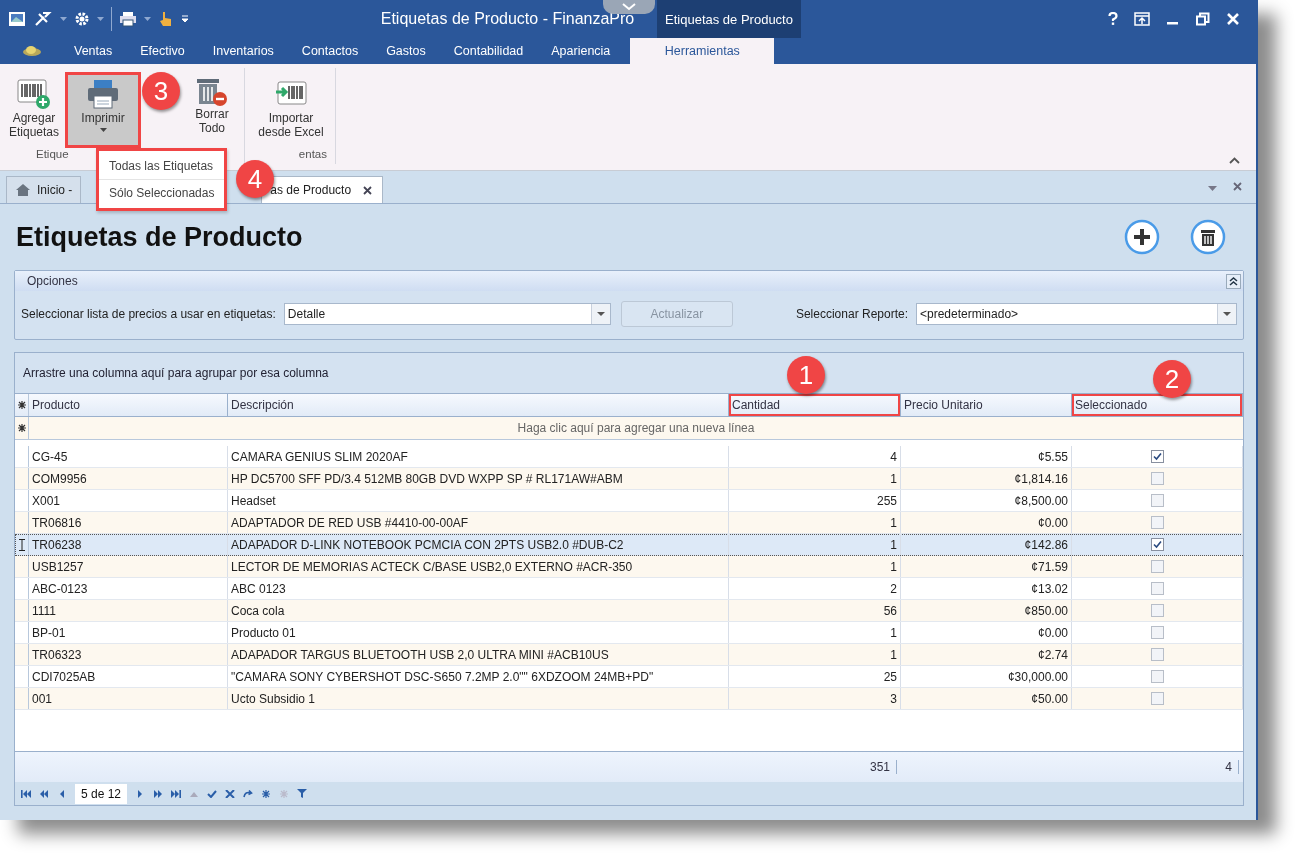 This screenshot has width=1306, height=868. Describe the element at coordinates (230, 793) in the screenshot. I see `cancel-icon` at that location.